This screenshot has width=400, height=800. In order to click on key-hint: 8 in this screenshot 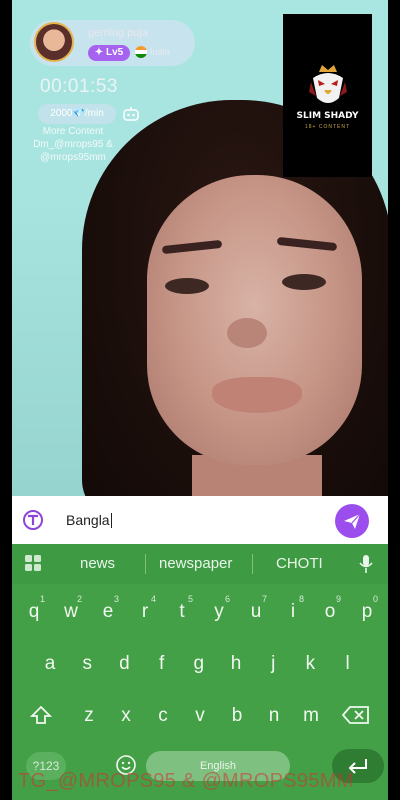, I will do `click(301, 599)`.